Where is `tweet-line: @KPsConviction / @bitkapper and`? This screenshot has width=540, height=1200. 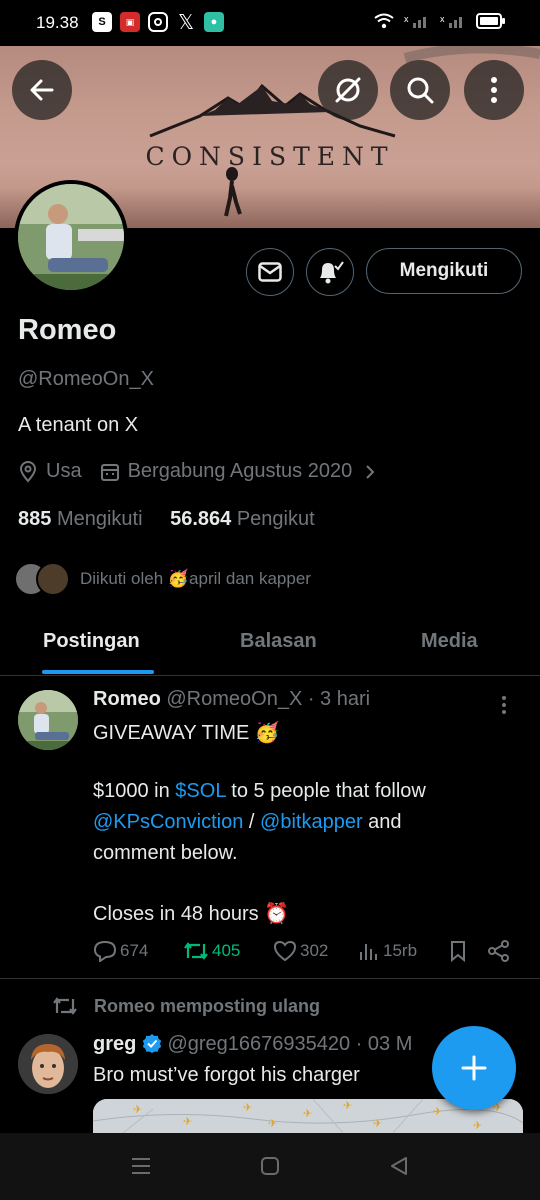 tweet-line: @KPsConviction / @bitkapper and is located at coordinates (247, 822).